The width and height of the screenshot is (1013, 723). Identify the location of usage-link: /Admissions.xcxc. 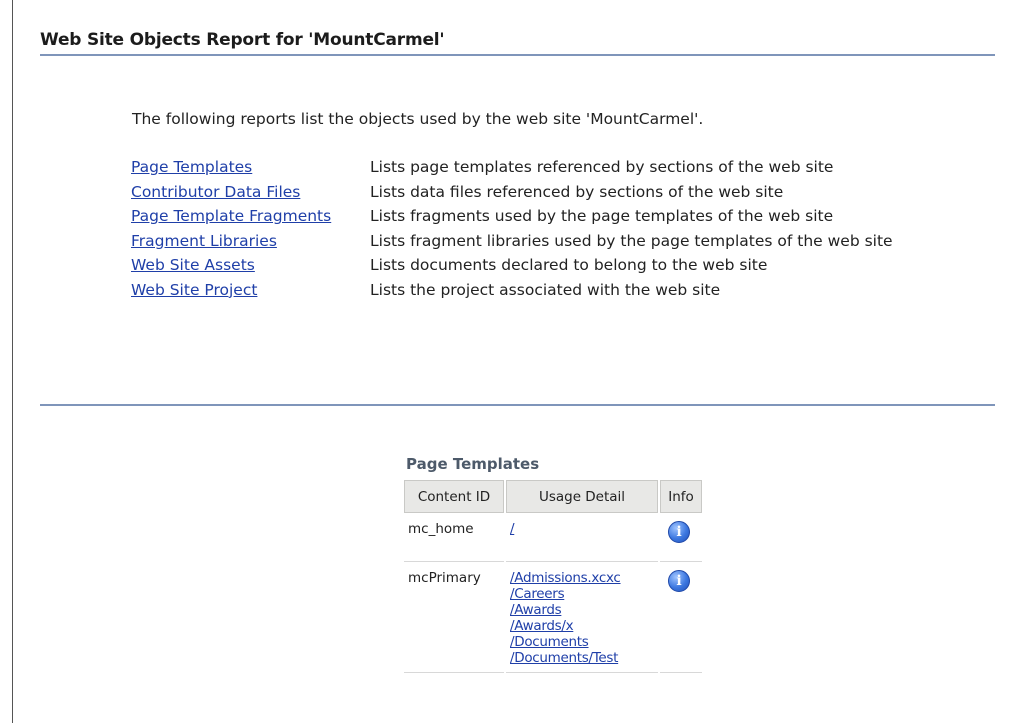
(582, 578).